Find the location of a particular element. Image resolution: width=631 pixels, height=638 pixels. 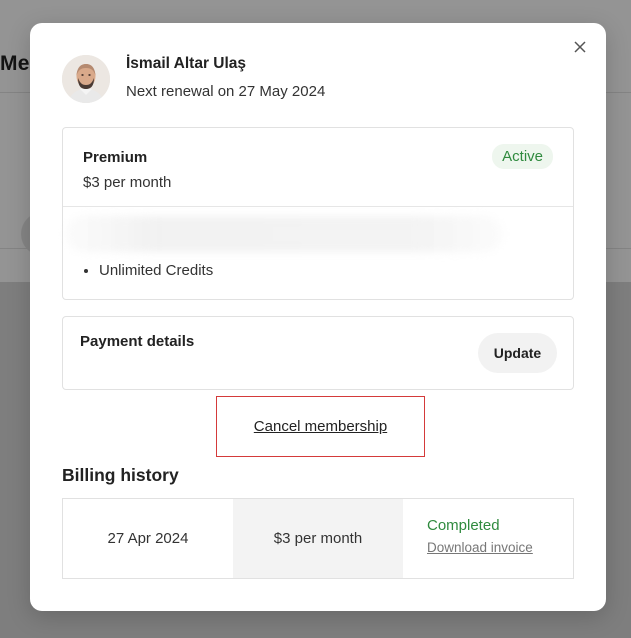

avatar is located at coordinates (86, 79).